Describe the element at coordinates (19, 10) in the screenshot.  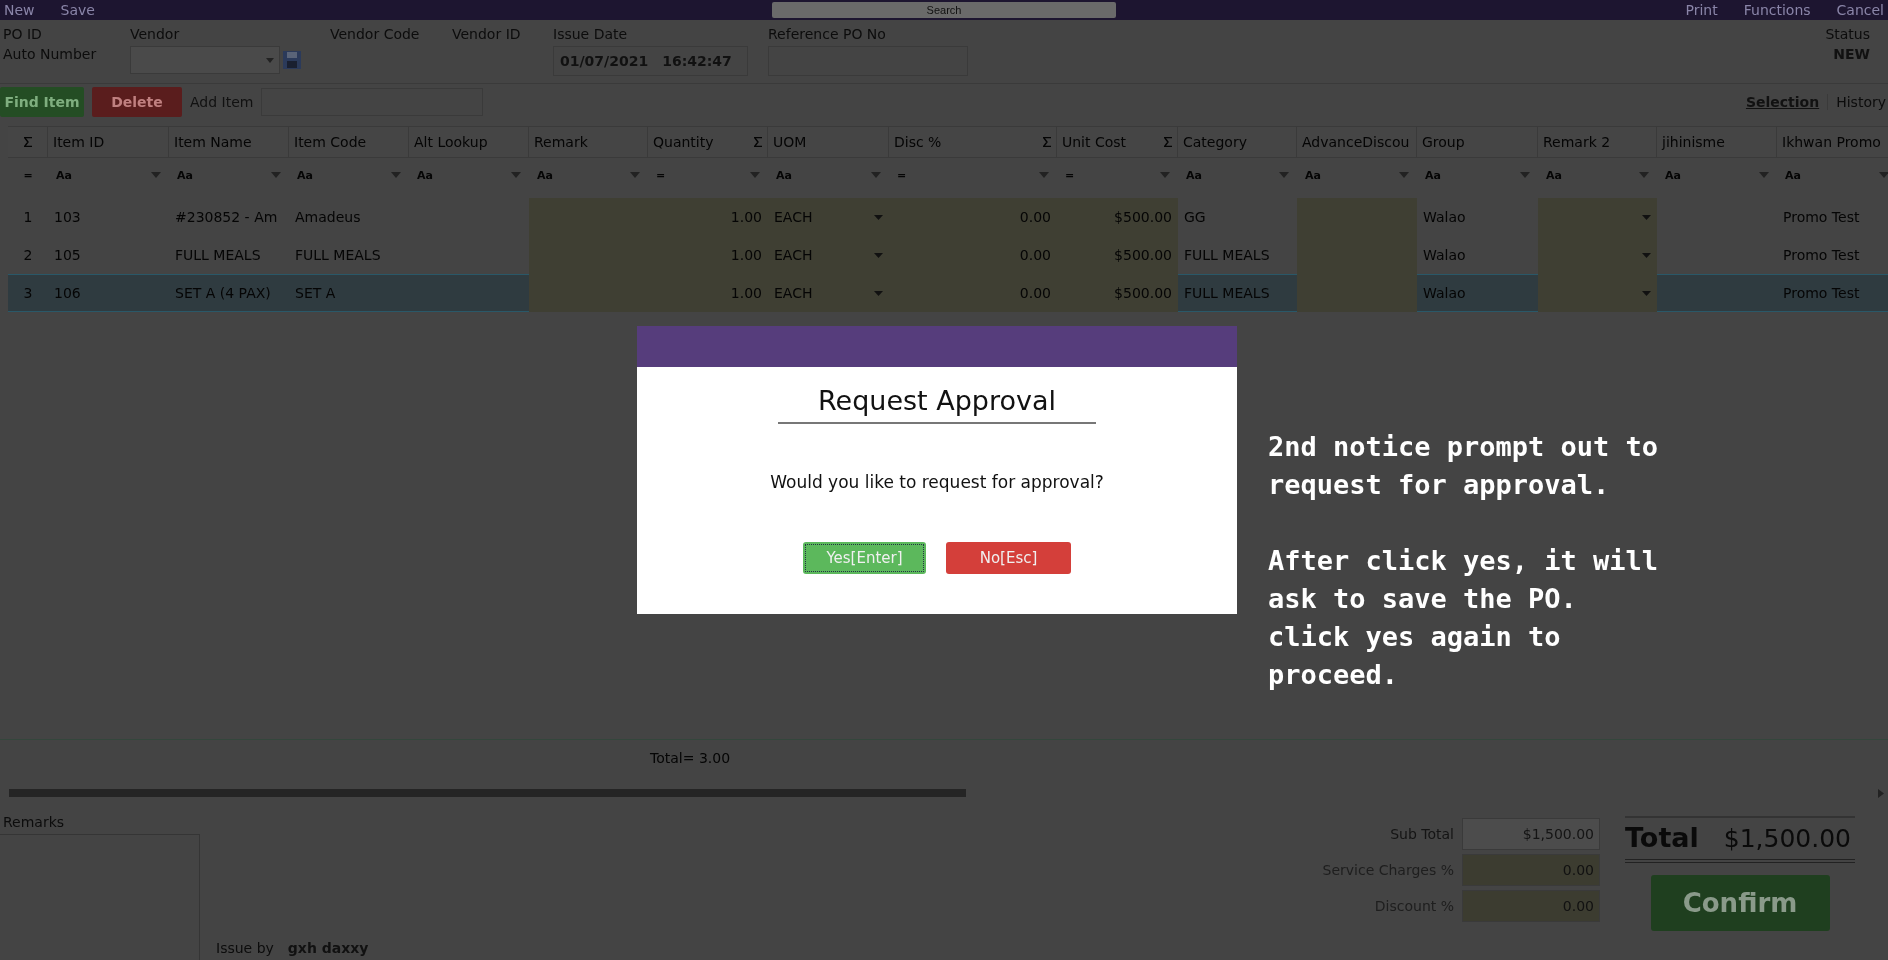
I see `toolbar-action: New` at that location.